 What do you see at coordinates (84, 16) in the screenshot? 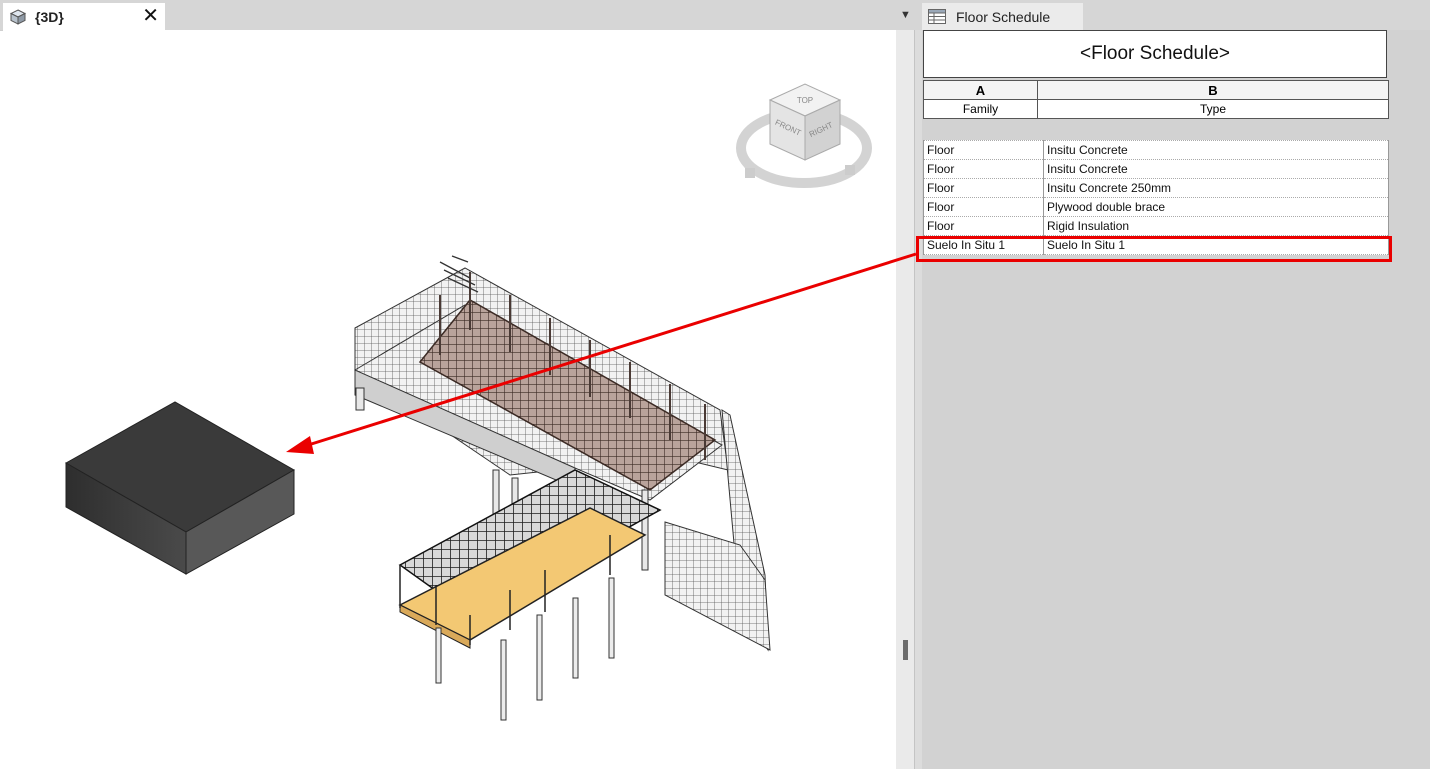
I see `tab-3d-view: {3D} ✕` at bounding box center [84, 16].